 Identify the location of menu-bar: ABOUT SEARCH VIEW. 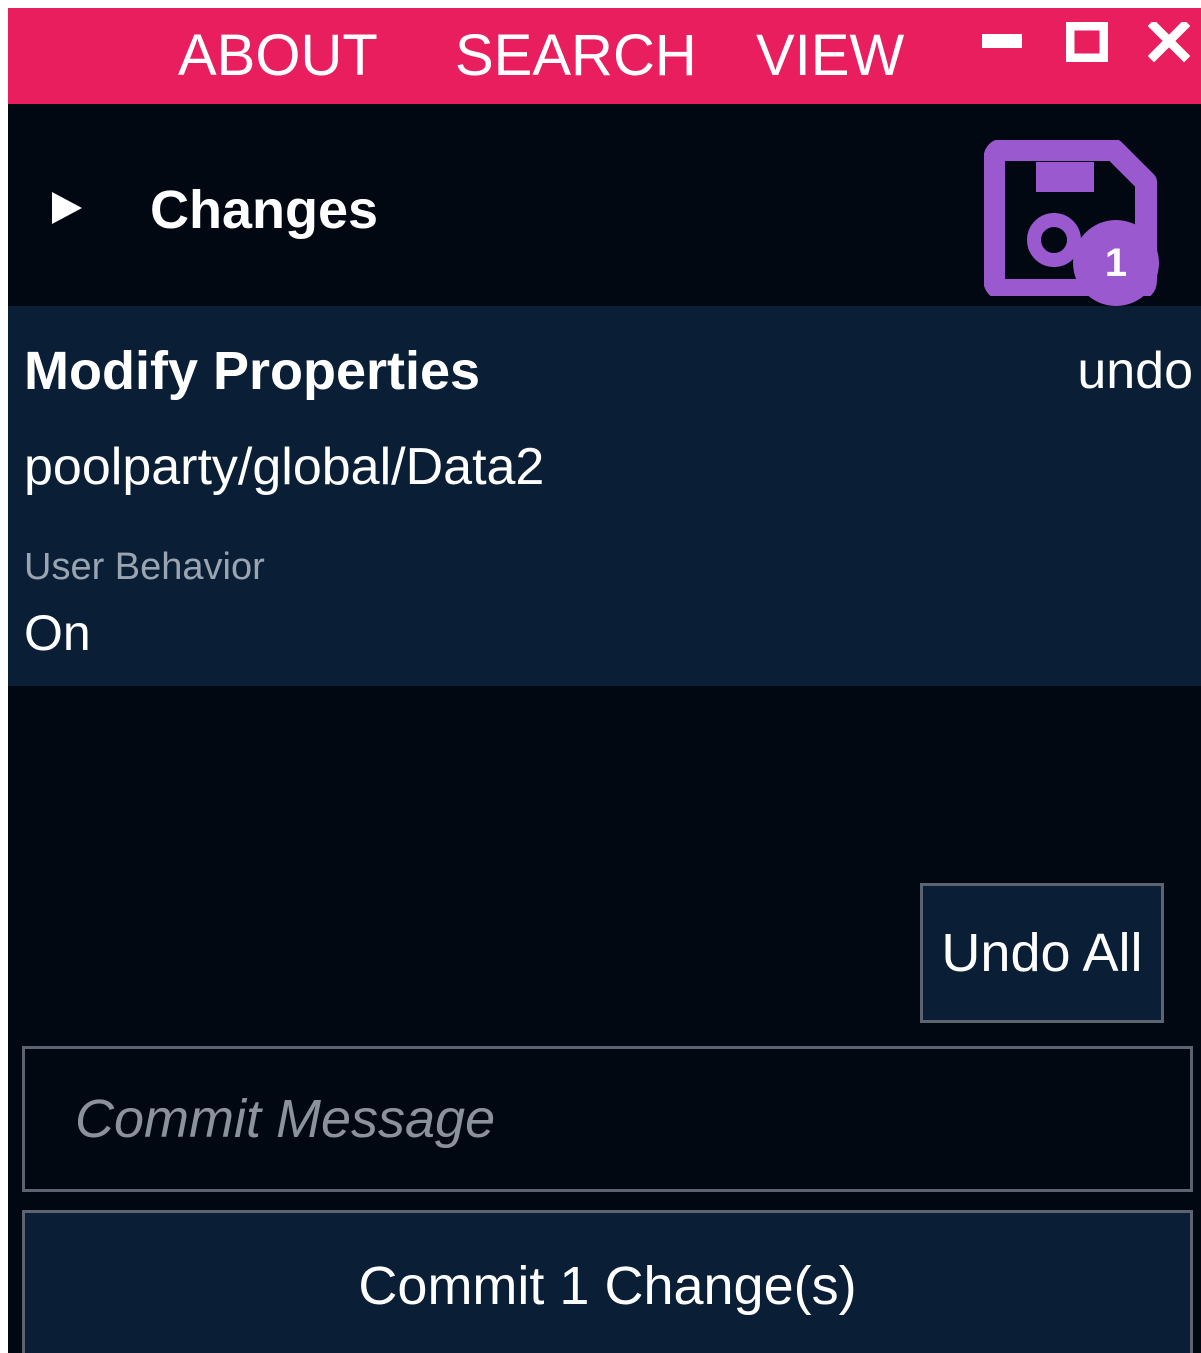
(604, 56).